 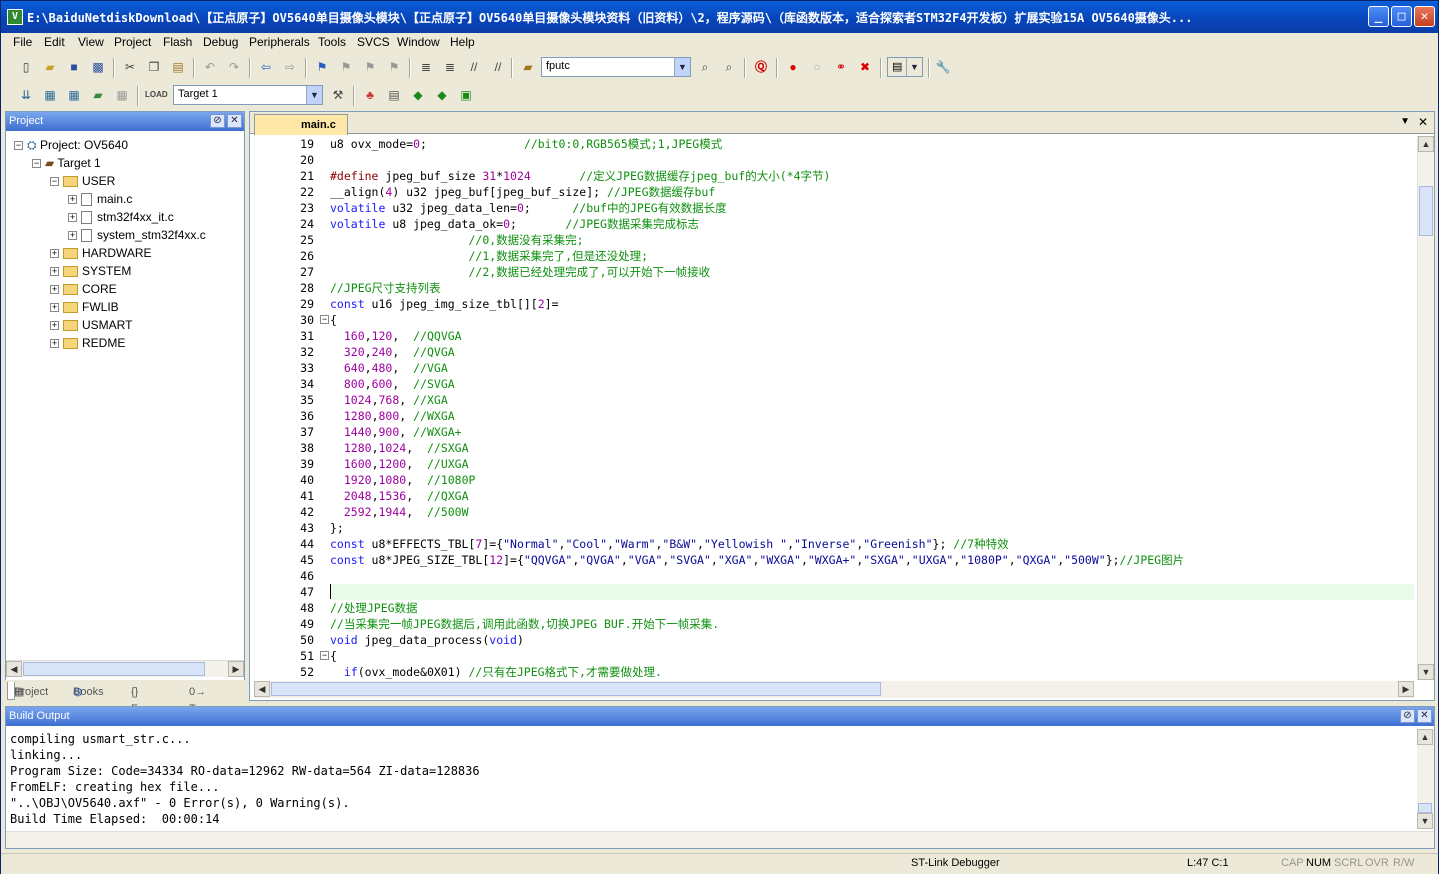 I want to click on stop-build-icon: ▦, so click(x=122, y=95).